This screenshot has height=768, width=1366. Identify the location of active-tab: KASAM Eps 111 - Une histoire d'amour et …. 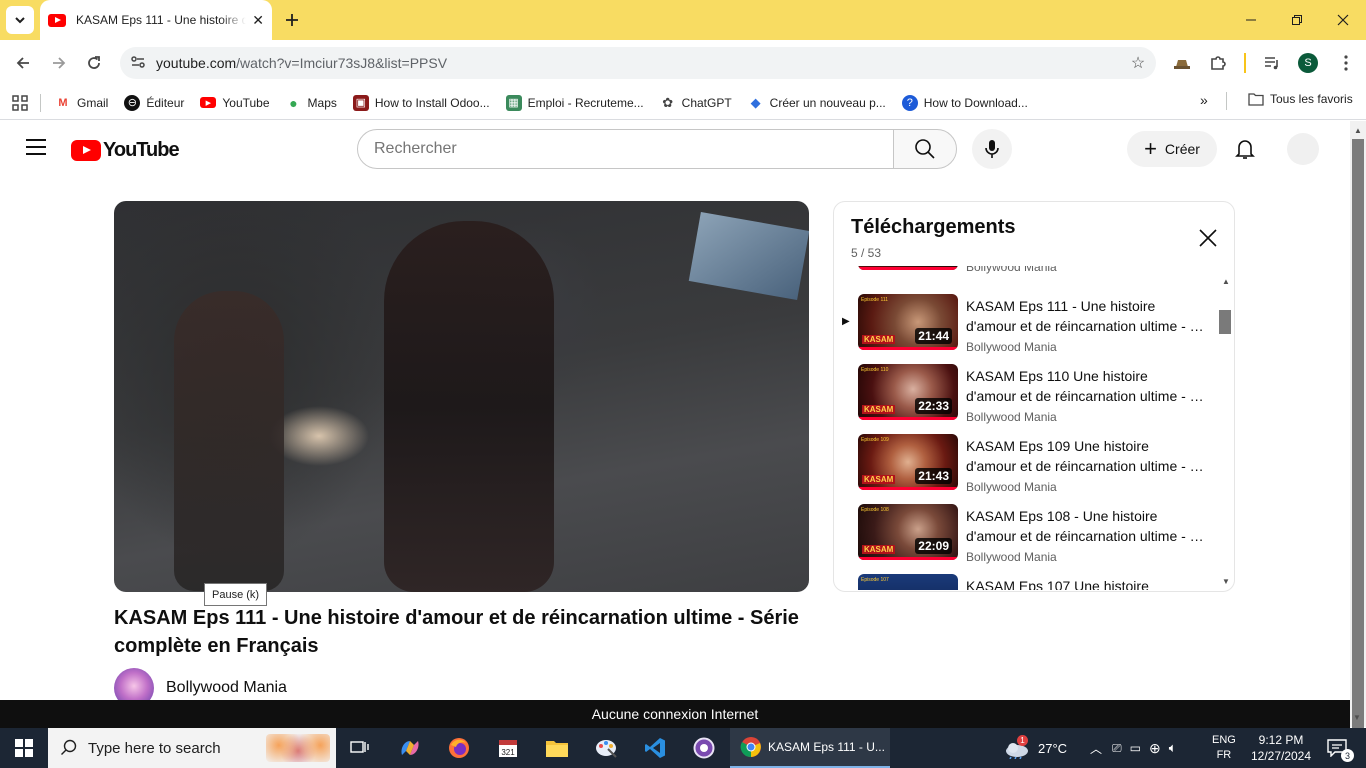
(156, 20).